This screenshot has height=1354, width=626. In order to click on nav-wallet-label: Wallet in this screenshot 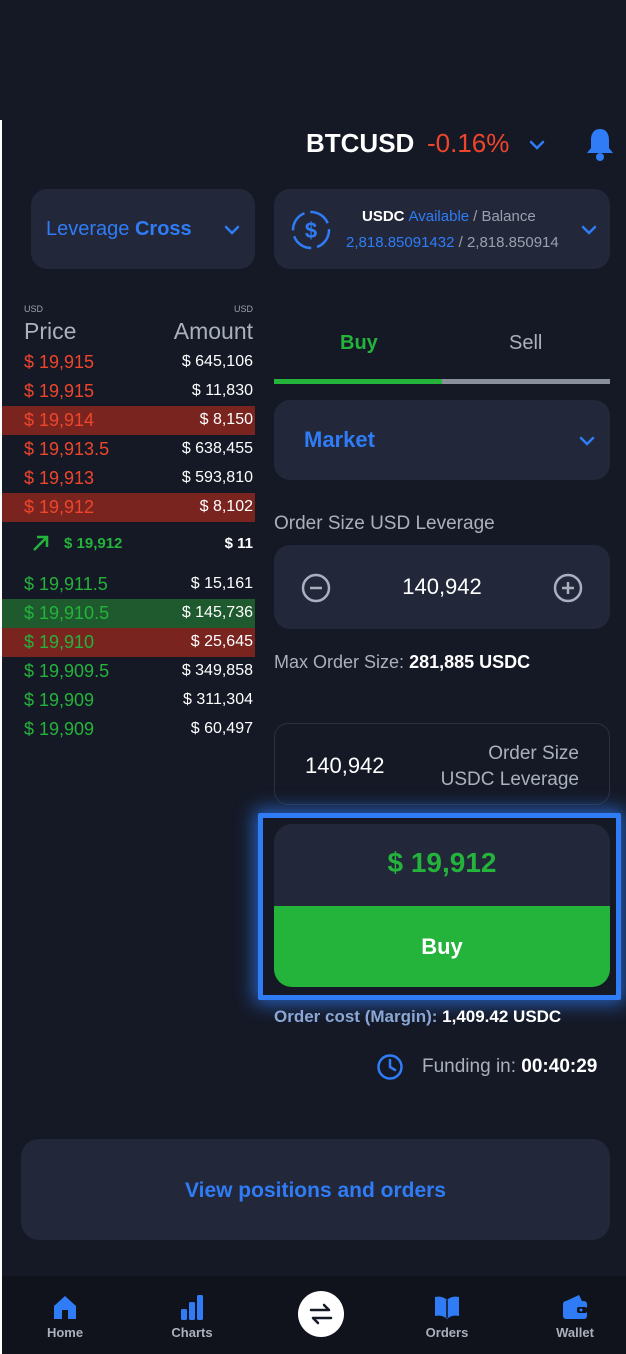, I will do `click(575, 1332)`.